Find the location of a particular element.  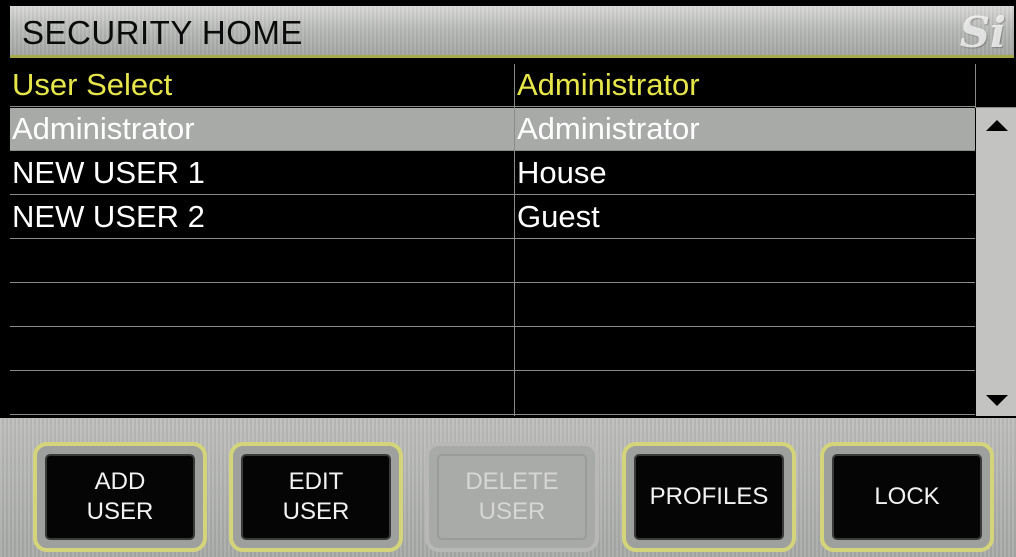

profiles-label: PROFILES is located at coordinates (709, 496).